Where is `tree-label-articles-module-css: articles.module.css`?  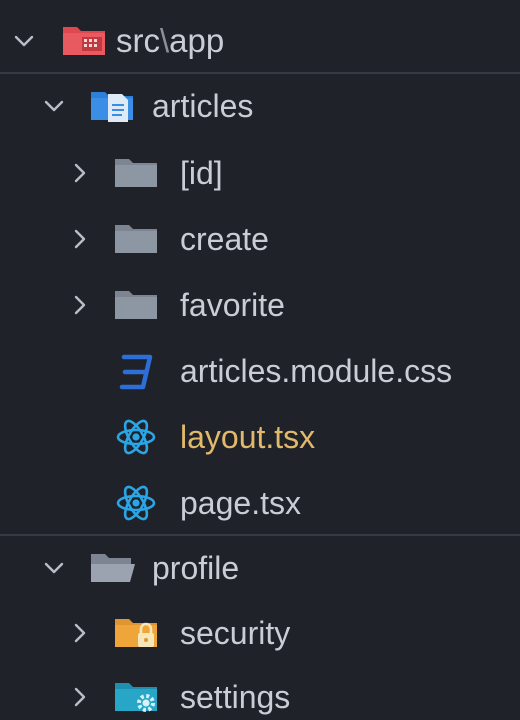
tree-label-articles-module-css: articles.module.css is located at coordinates (316, 371).